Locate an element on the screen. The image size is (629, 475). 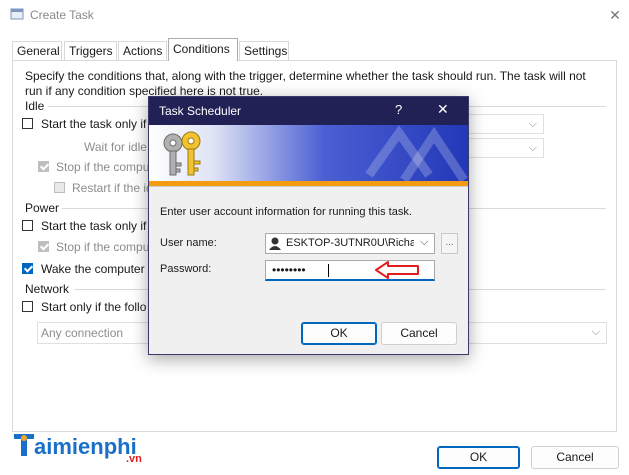
watermark-brand: aimienphi is located at coordinates (85, 446).